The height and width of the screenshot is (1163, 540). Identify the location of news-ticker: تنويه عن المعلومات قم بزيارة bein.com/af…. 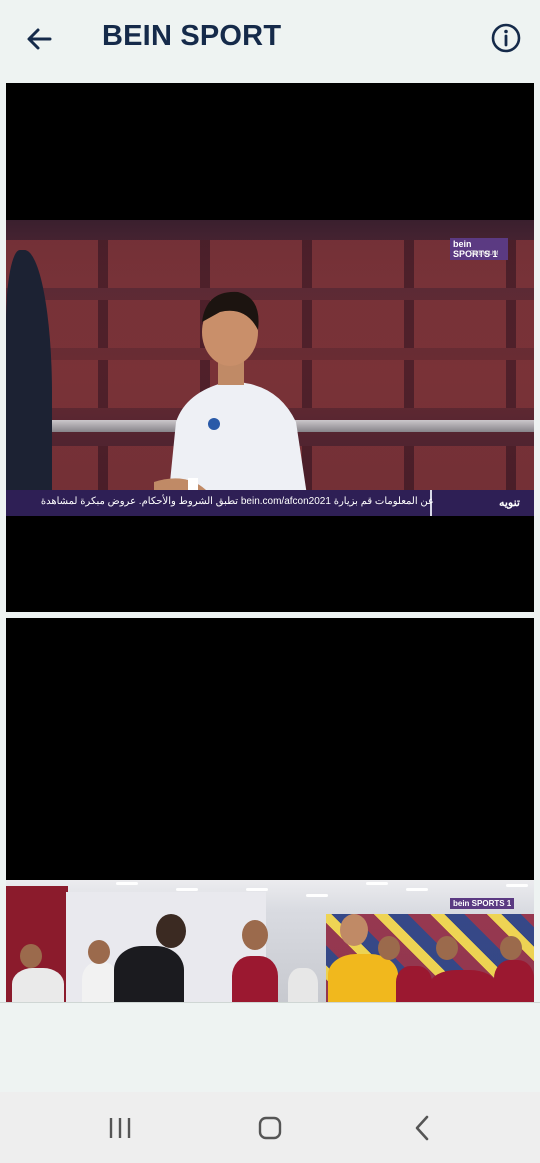
(270, 503).